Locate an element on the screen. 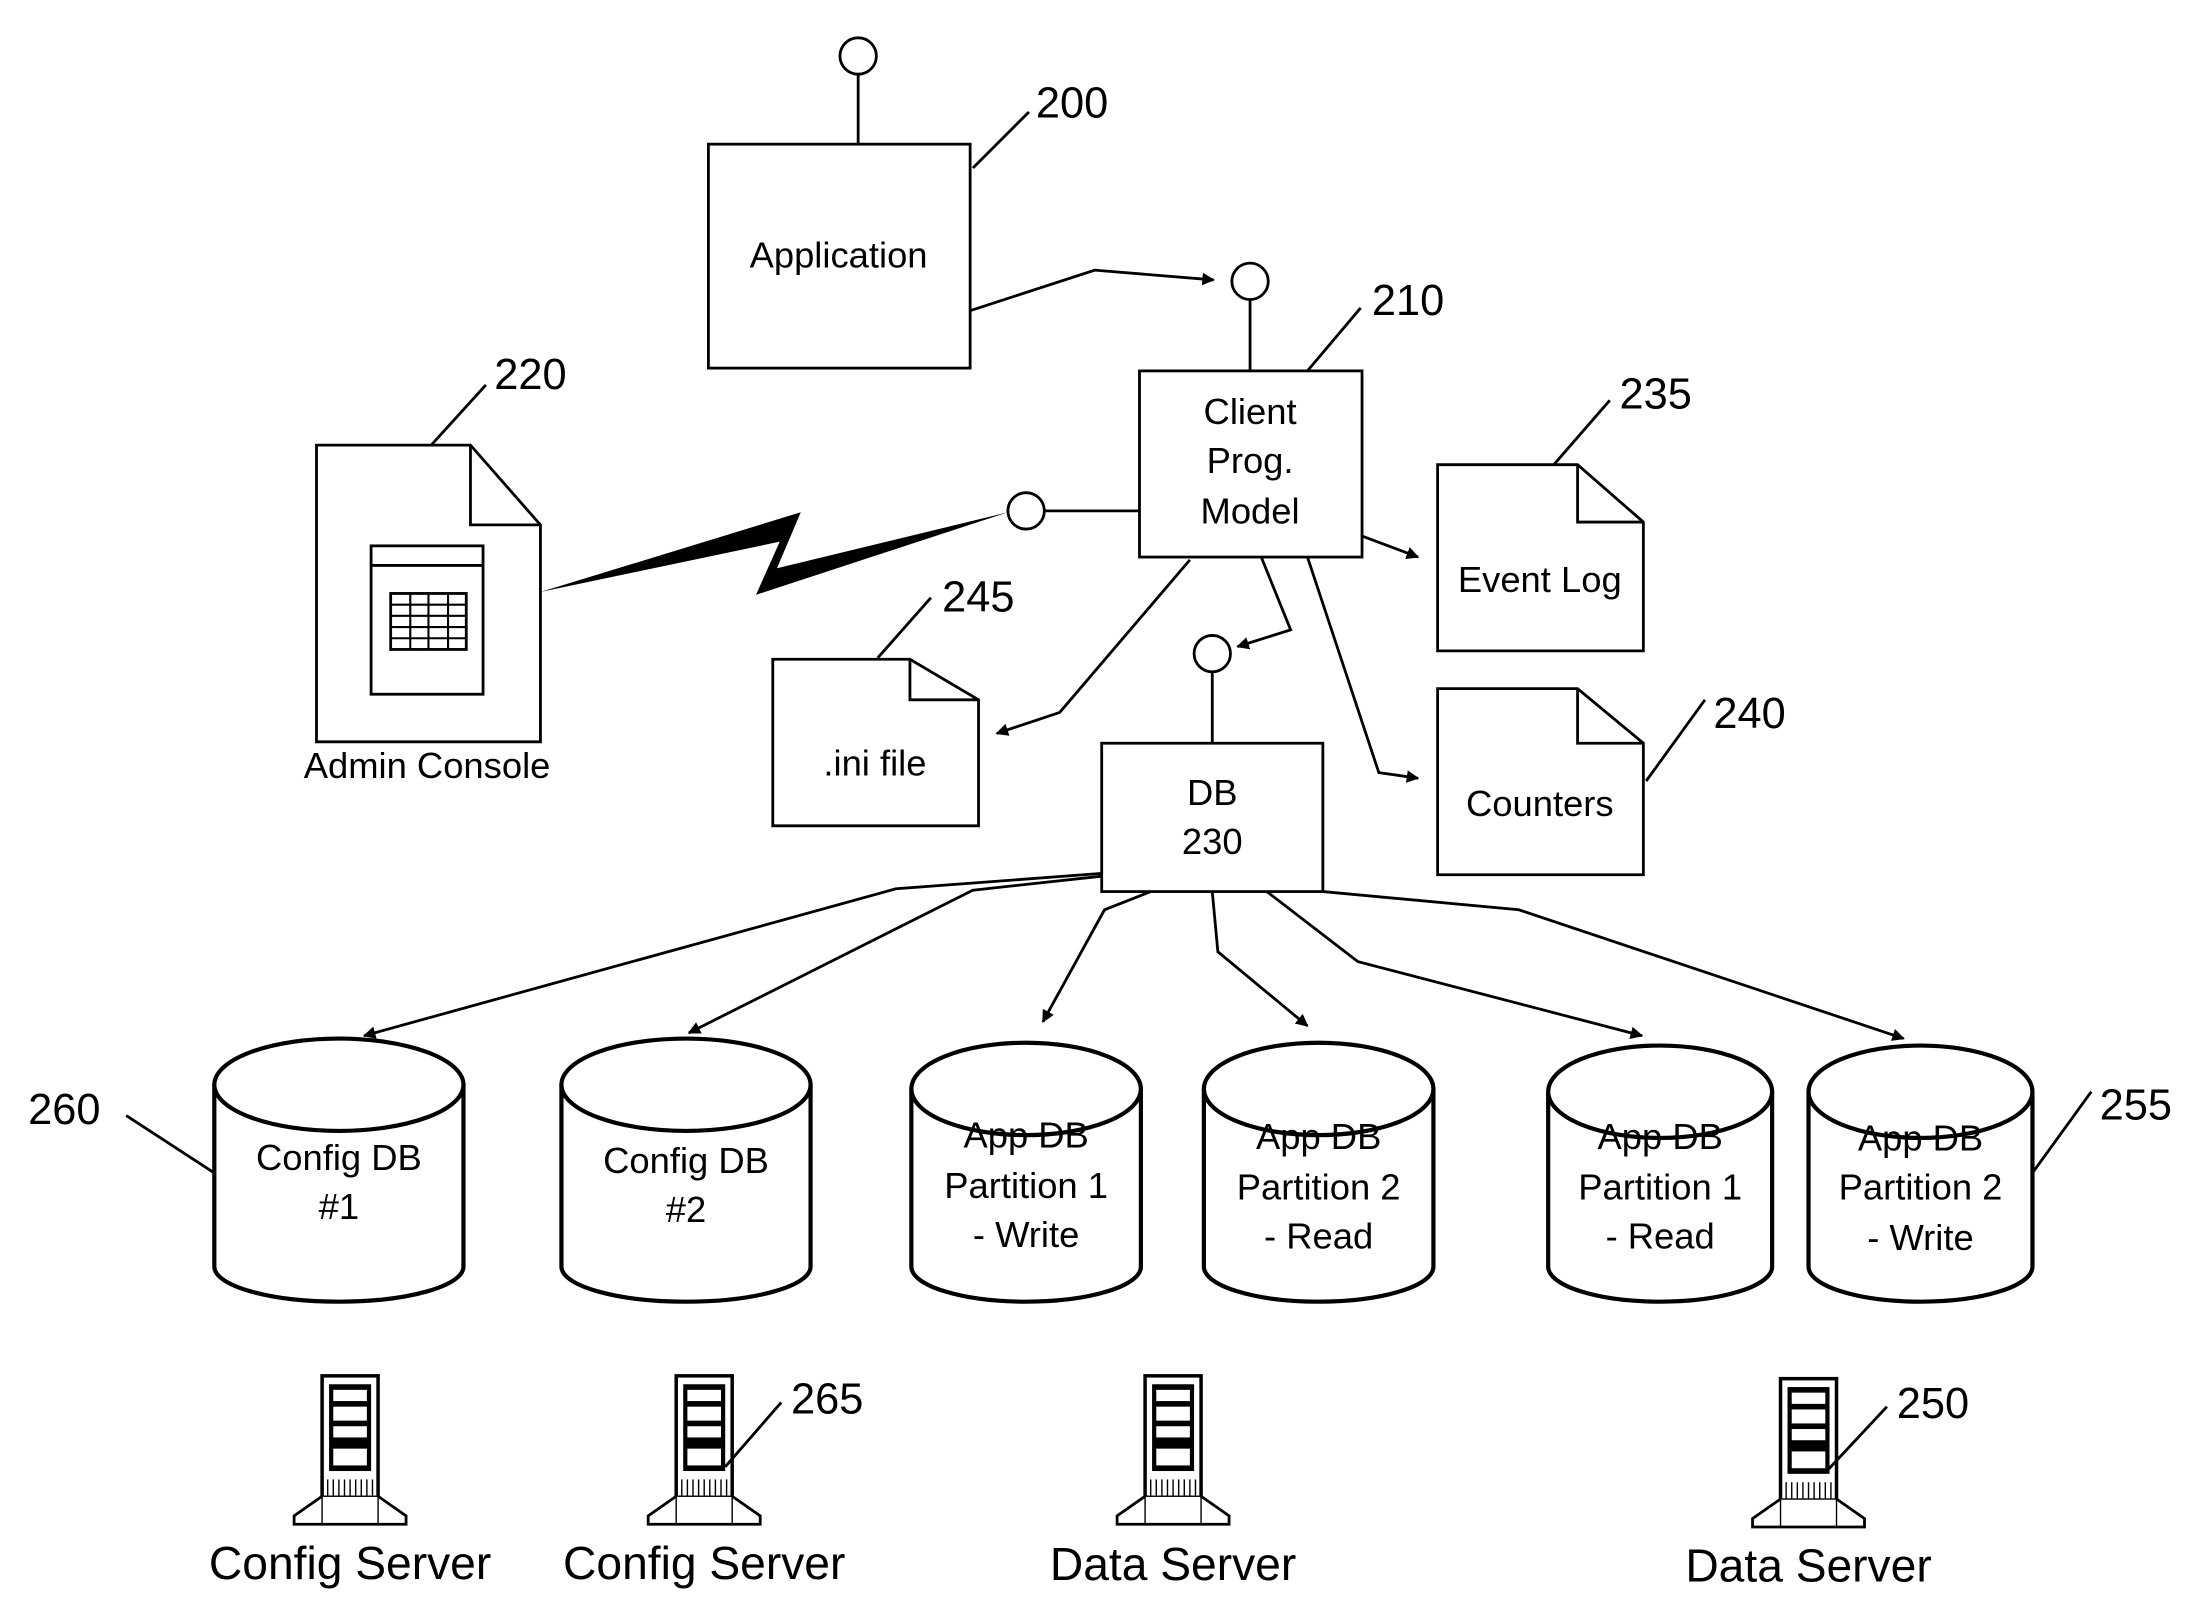 The height and width of the screenshot is (1618, 2195). application-to-client-connector is located at coordinates (1092, 290).